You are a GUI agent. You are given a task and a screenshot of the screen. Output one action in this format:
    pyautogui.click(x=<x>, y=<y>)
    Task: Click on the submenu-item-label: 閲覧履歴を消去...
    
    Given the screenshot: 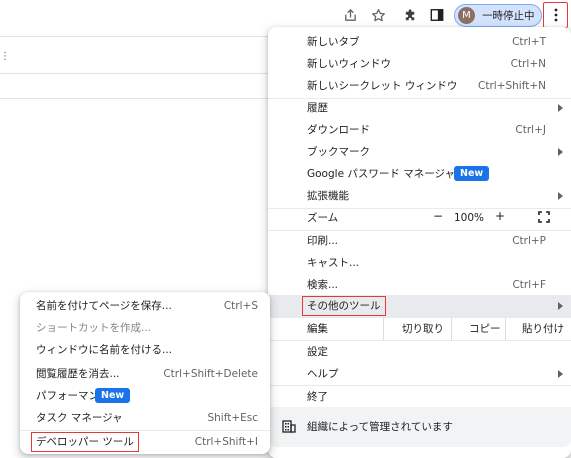 What is the action you would take?
    pyautogui.click(x=78, y=374)
    